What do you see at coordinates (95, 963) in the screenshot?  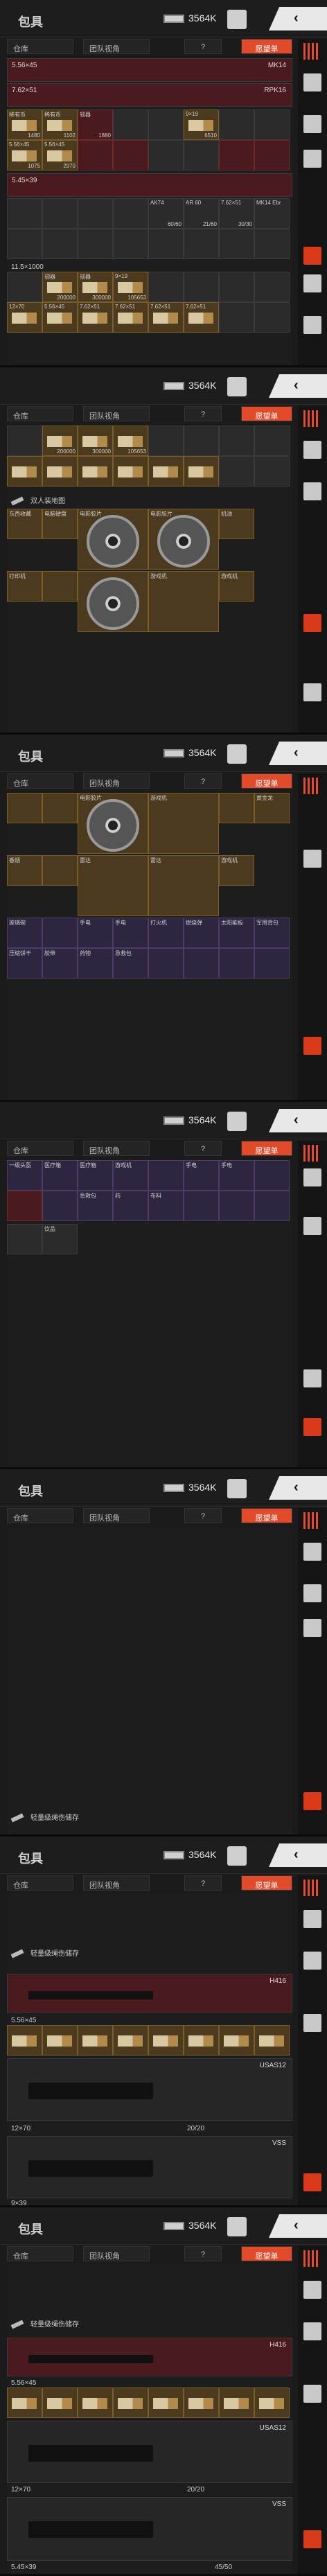 I see `item-cell: 药物` at bounding box center [95, 963].